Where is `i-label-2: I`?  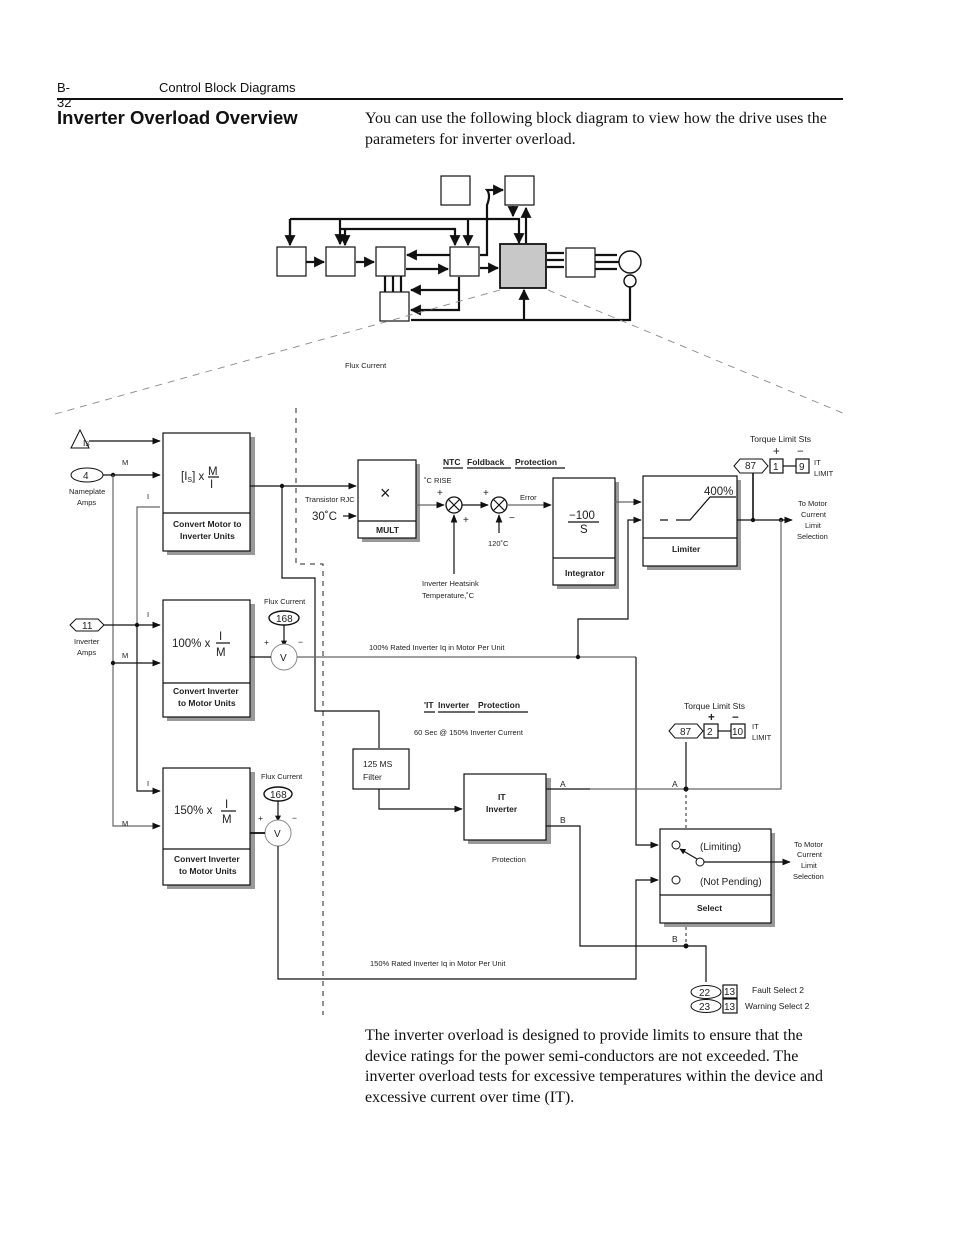
i-label-2: I is located at coordinates (148, 614).